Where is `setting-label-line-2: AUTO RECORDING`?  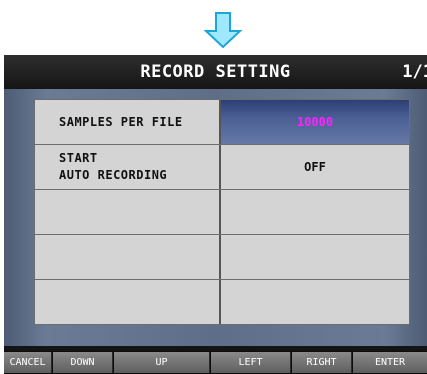 setting-label-line-2: AUTO RECORDING is located at coordinates (113, 175).